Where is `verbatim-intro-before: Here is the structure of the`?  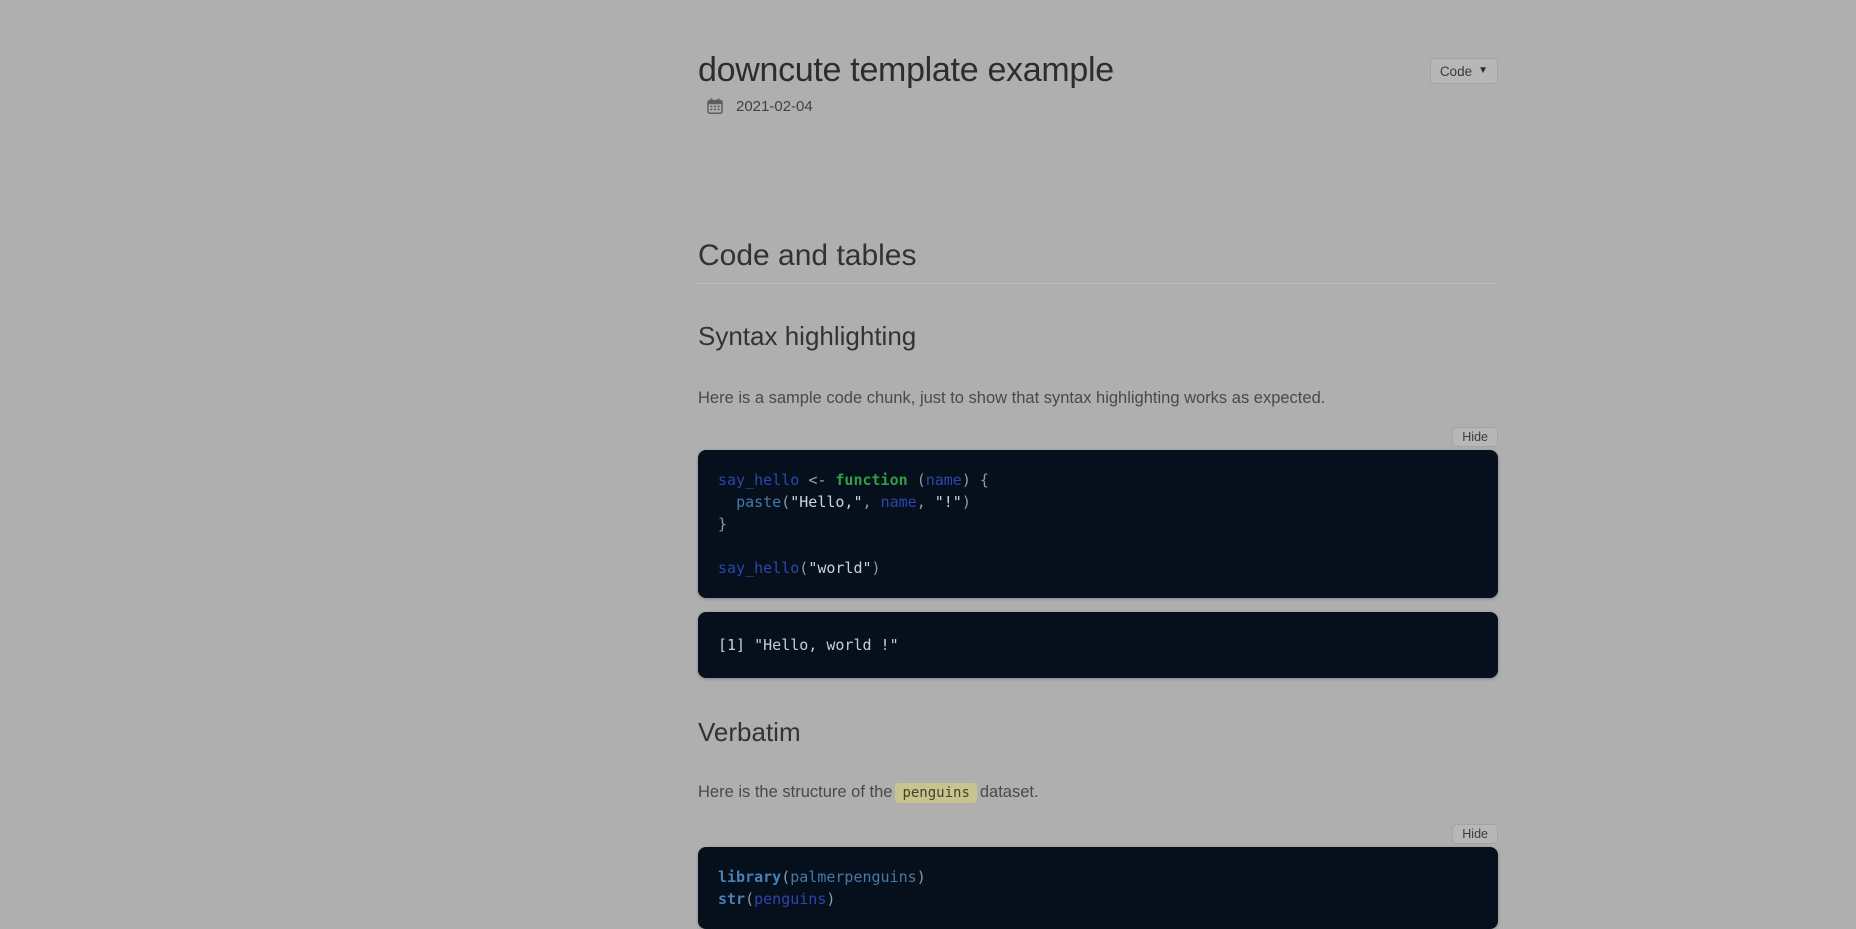 verbatim-intro-before: Here is the structure of the is located at coordinates (795, 792).